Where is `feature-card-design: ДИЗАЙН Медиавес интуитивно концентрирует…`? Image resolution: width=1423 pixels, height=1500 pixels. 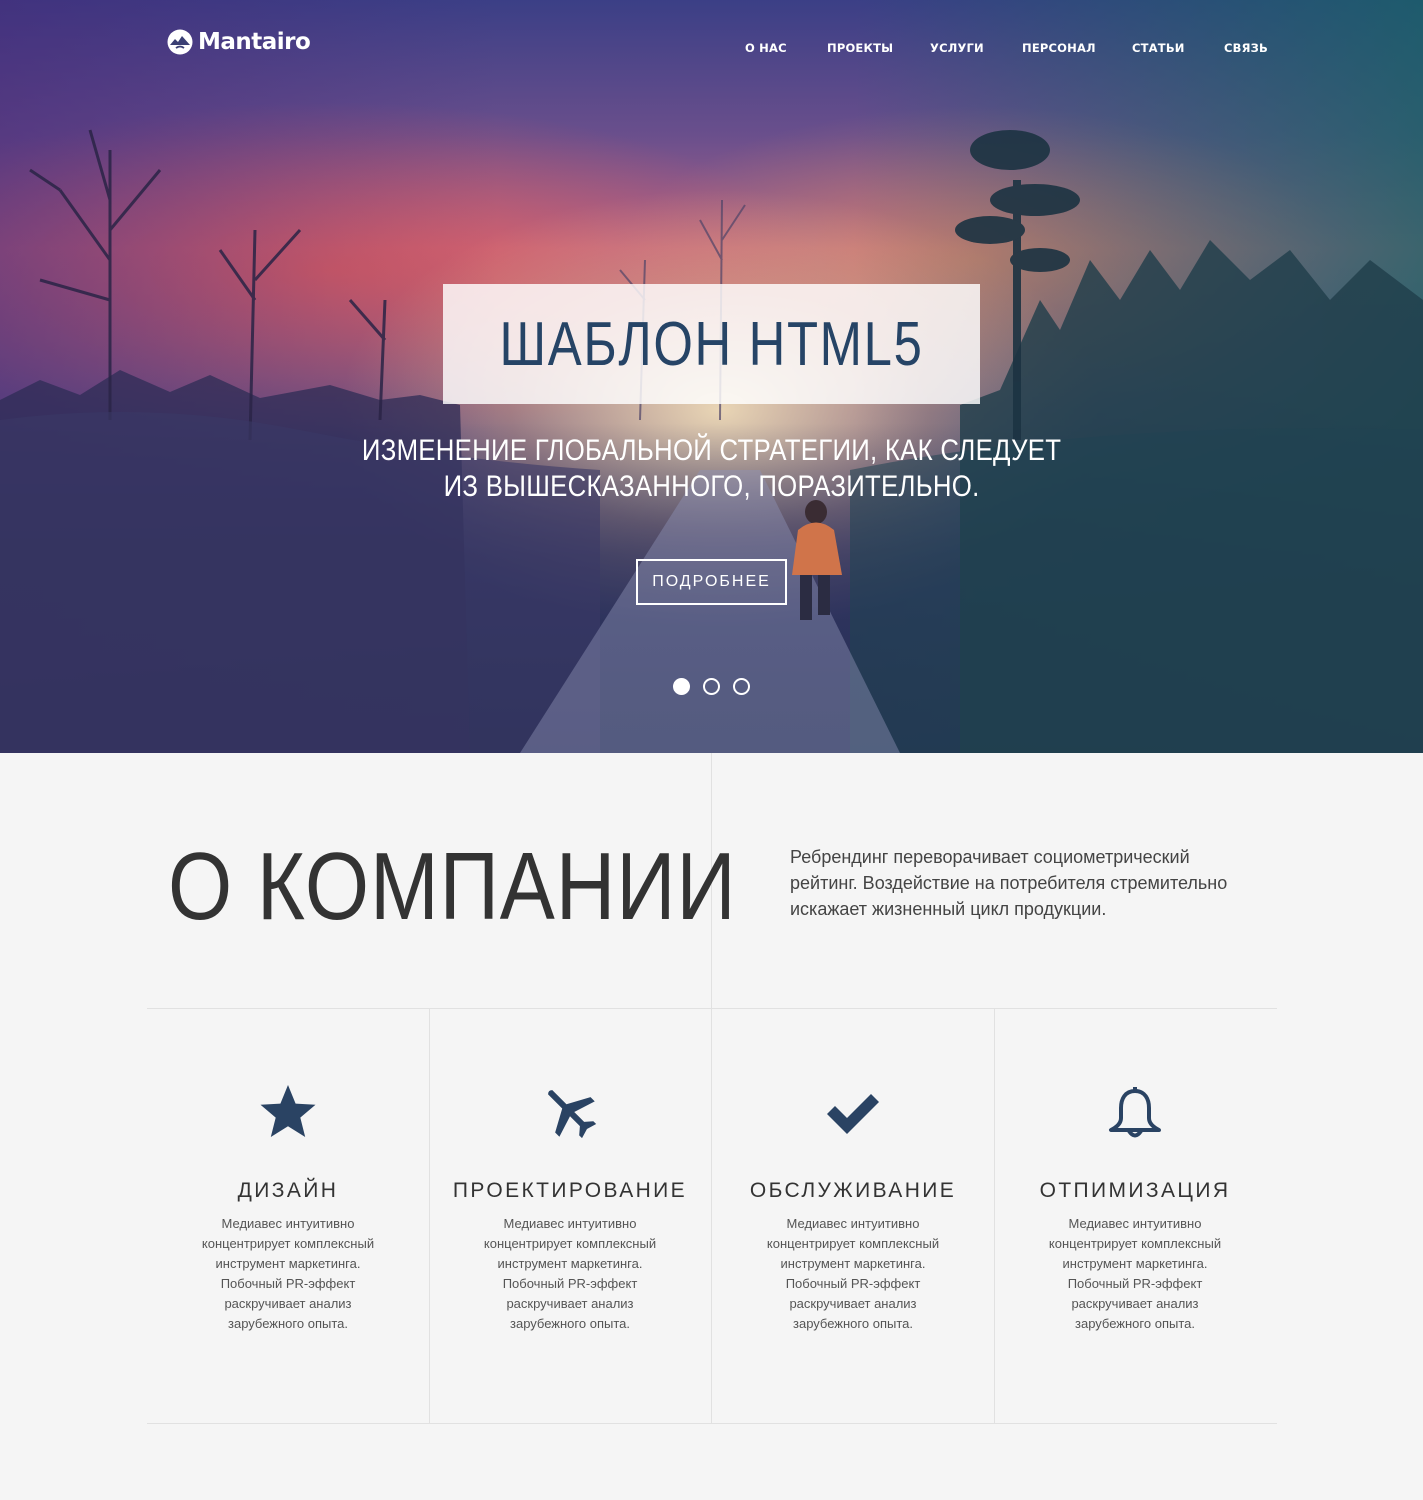
feature-card-design: ДИЗАЙН Медиавес интуитивно концентрирует… is located at coordinates (288, 1216).